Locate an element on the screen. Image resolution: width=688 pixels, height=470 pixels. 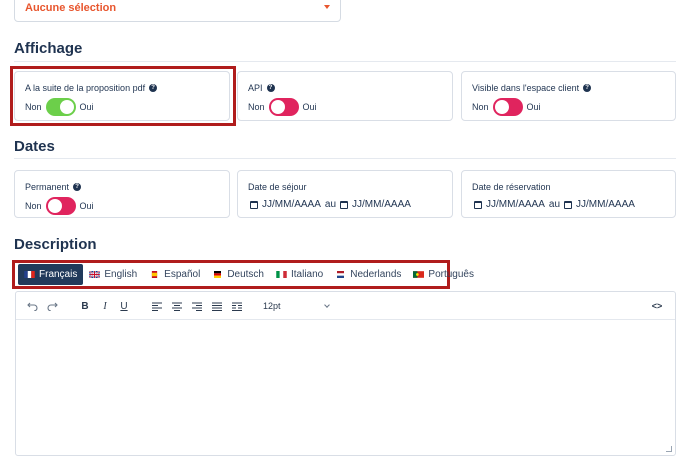
booking-date-to-input: JJ/MM/AAAA is located at coordinates (605, 204).